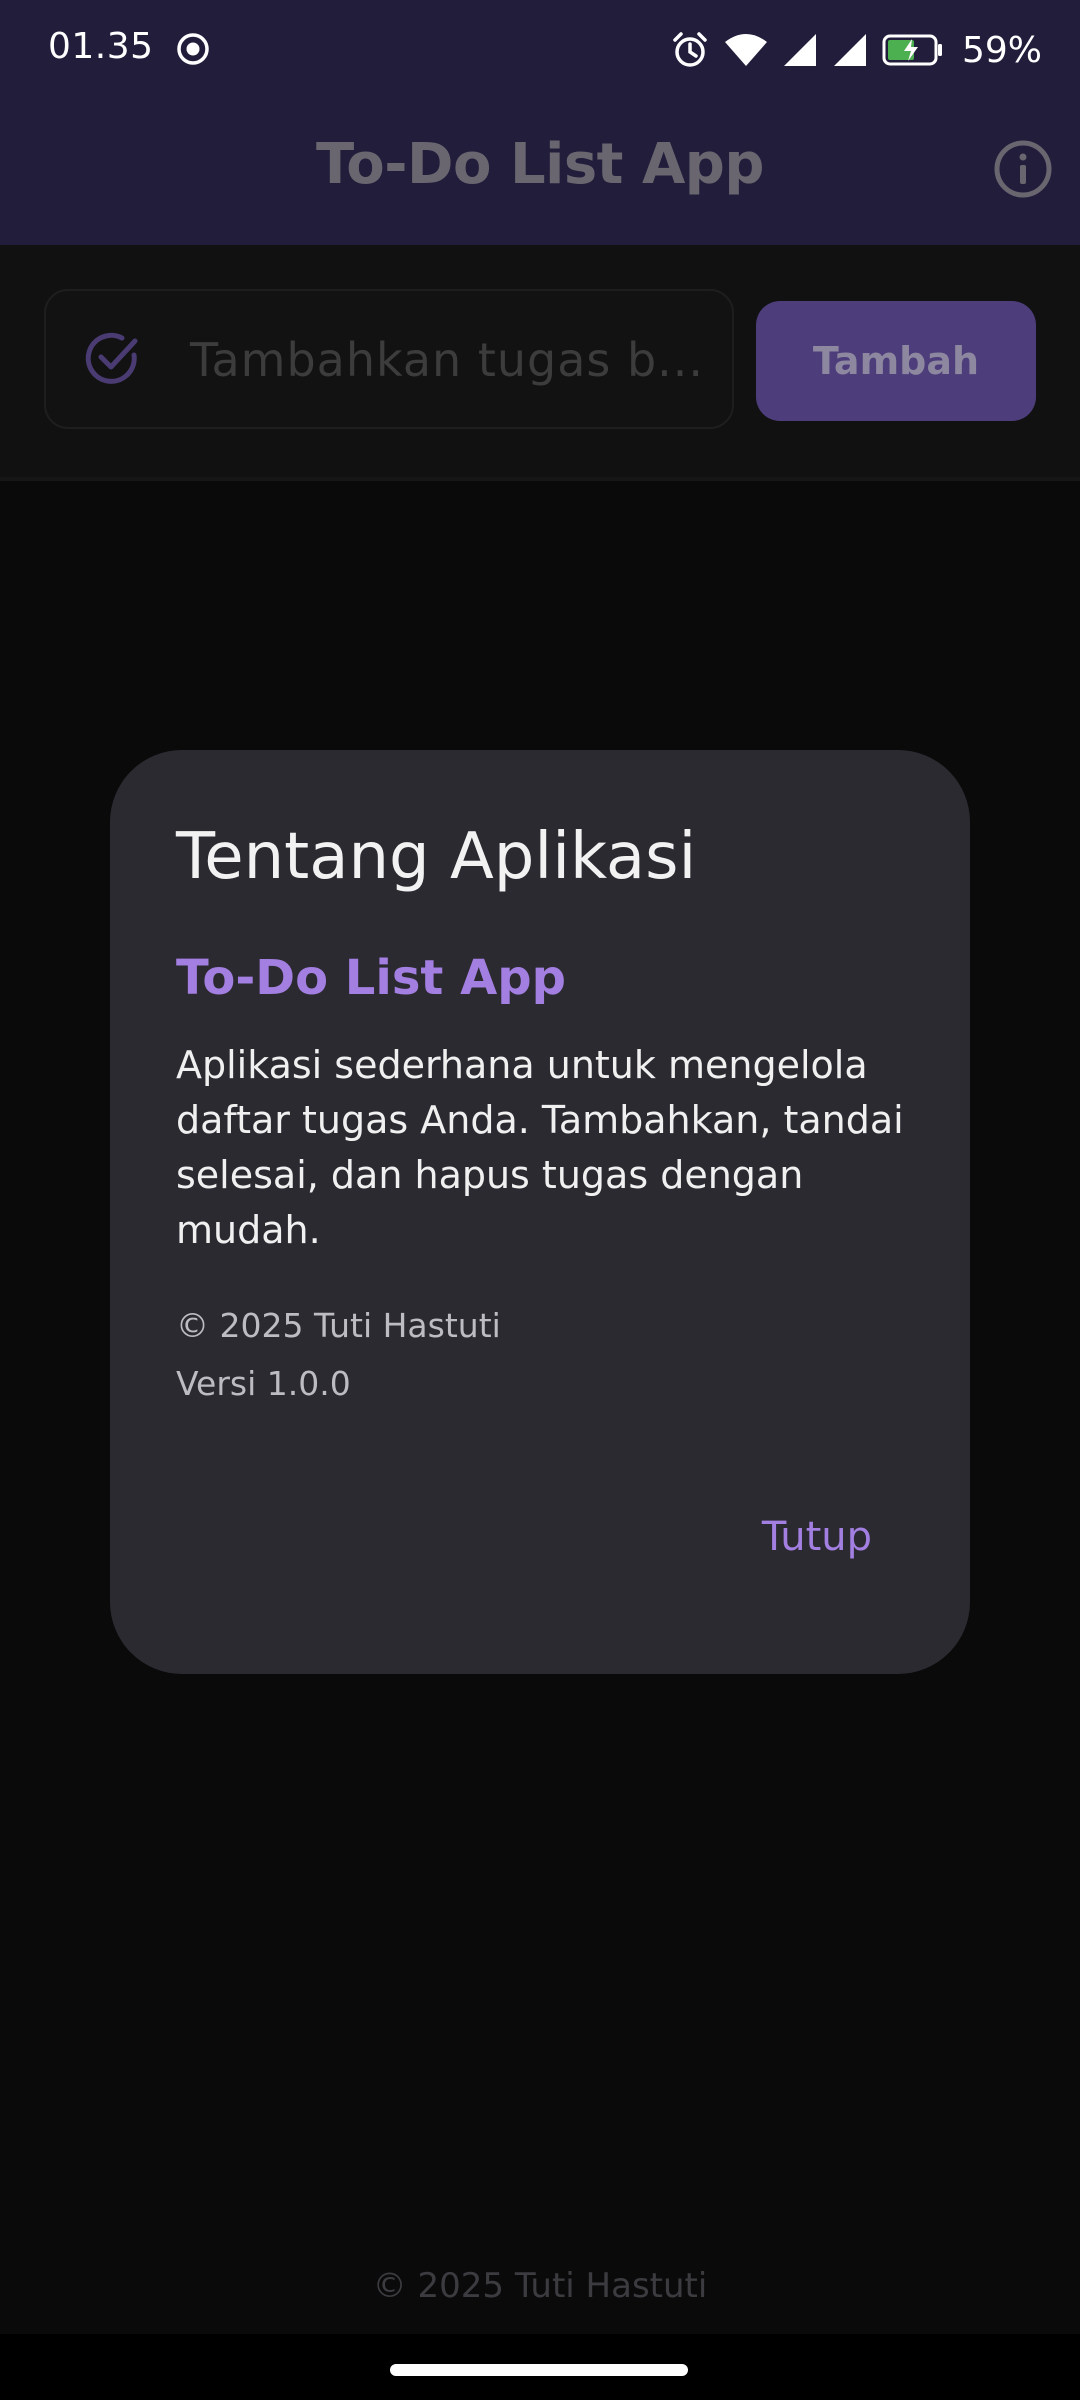 The width and height of the screenshot is (1080, 2400). Describe the element at coordinates (338, 1325) in the screenshot. I see `dialog-copyright: © 2025 Tuti Hastuti` at that location.